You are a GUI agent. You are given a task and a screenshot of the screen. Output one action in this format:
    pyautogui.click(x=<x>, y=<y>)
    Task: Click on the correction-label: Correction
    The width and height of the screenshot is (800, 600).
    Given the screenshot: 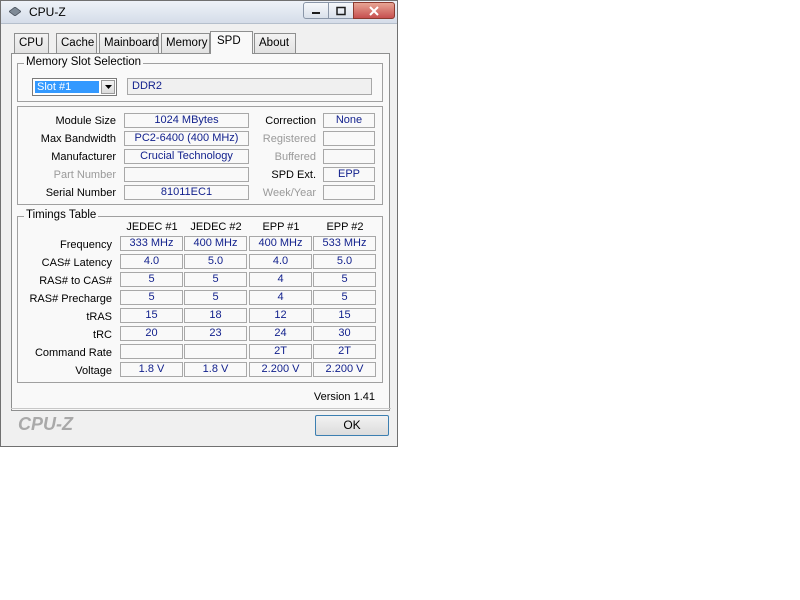 What is the action you would take?
    pyautogui.click(x=290, y=121)
    